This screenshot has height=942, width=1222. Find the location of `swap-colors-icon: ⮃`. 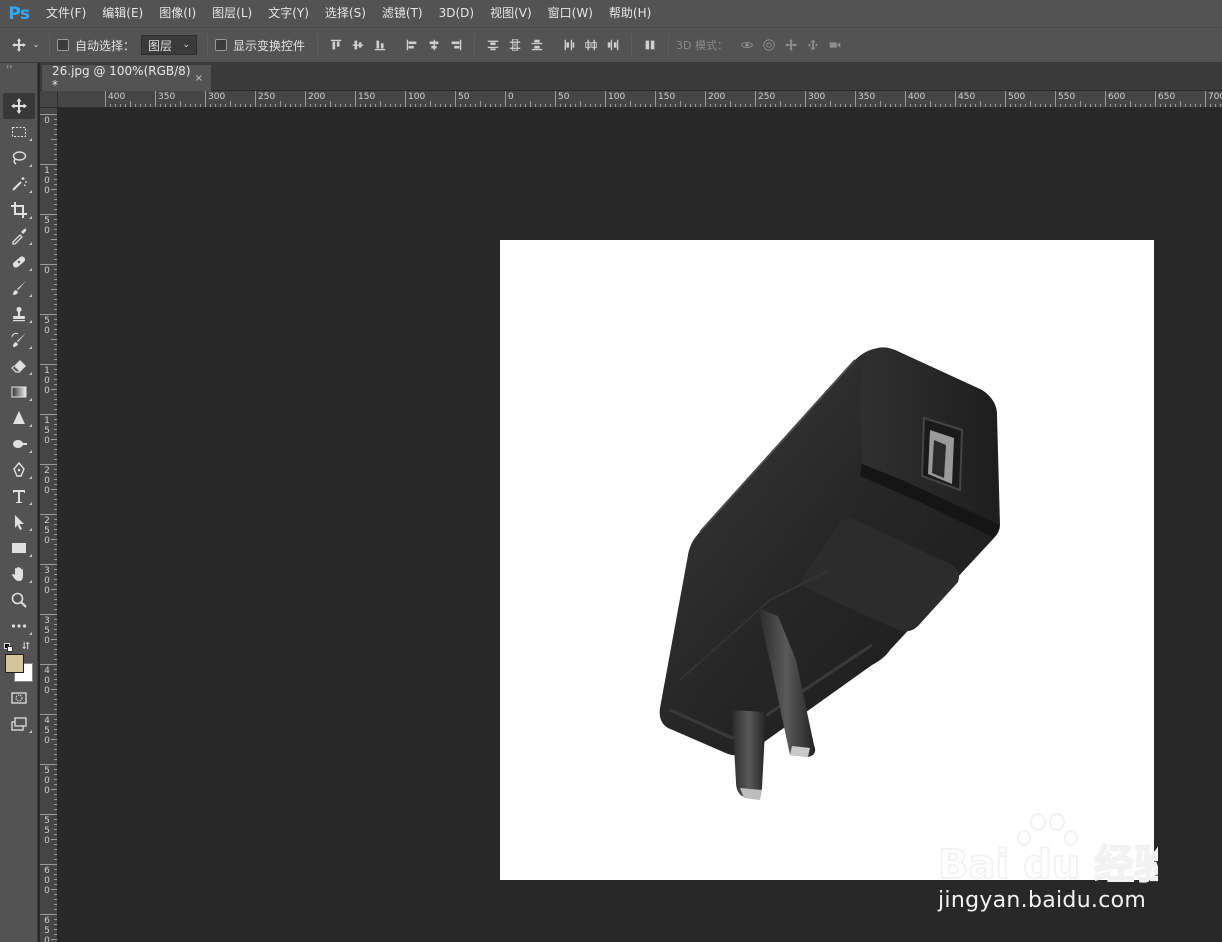

swap-colors-icon: ⮃ is located at coordinates (26, 646).